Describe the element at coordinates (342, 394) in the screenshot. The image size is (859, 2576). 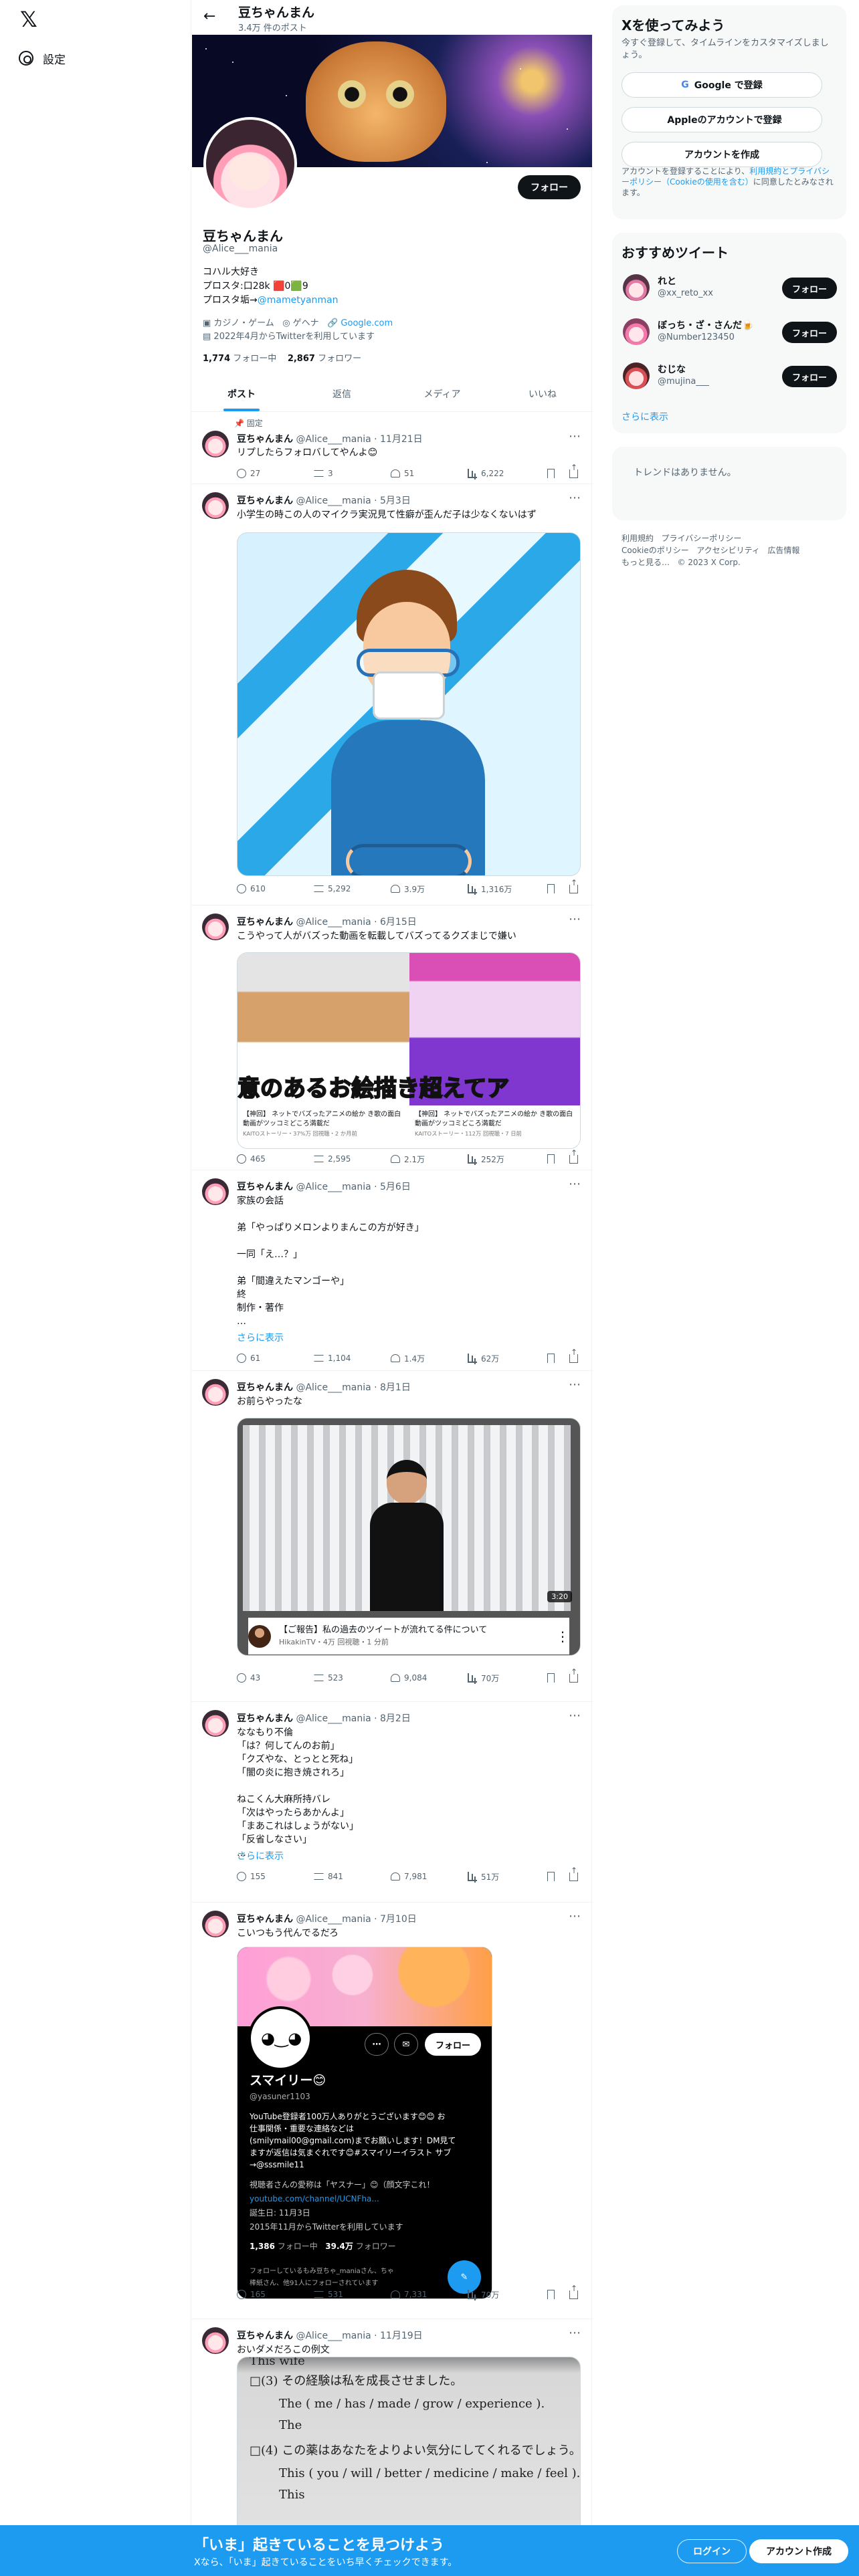
I see `tab-replies: 返信` at that location.